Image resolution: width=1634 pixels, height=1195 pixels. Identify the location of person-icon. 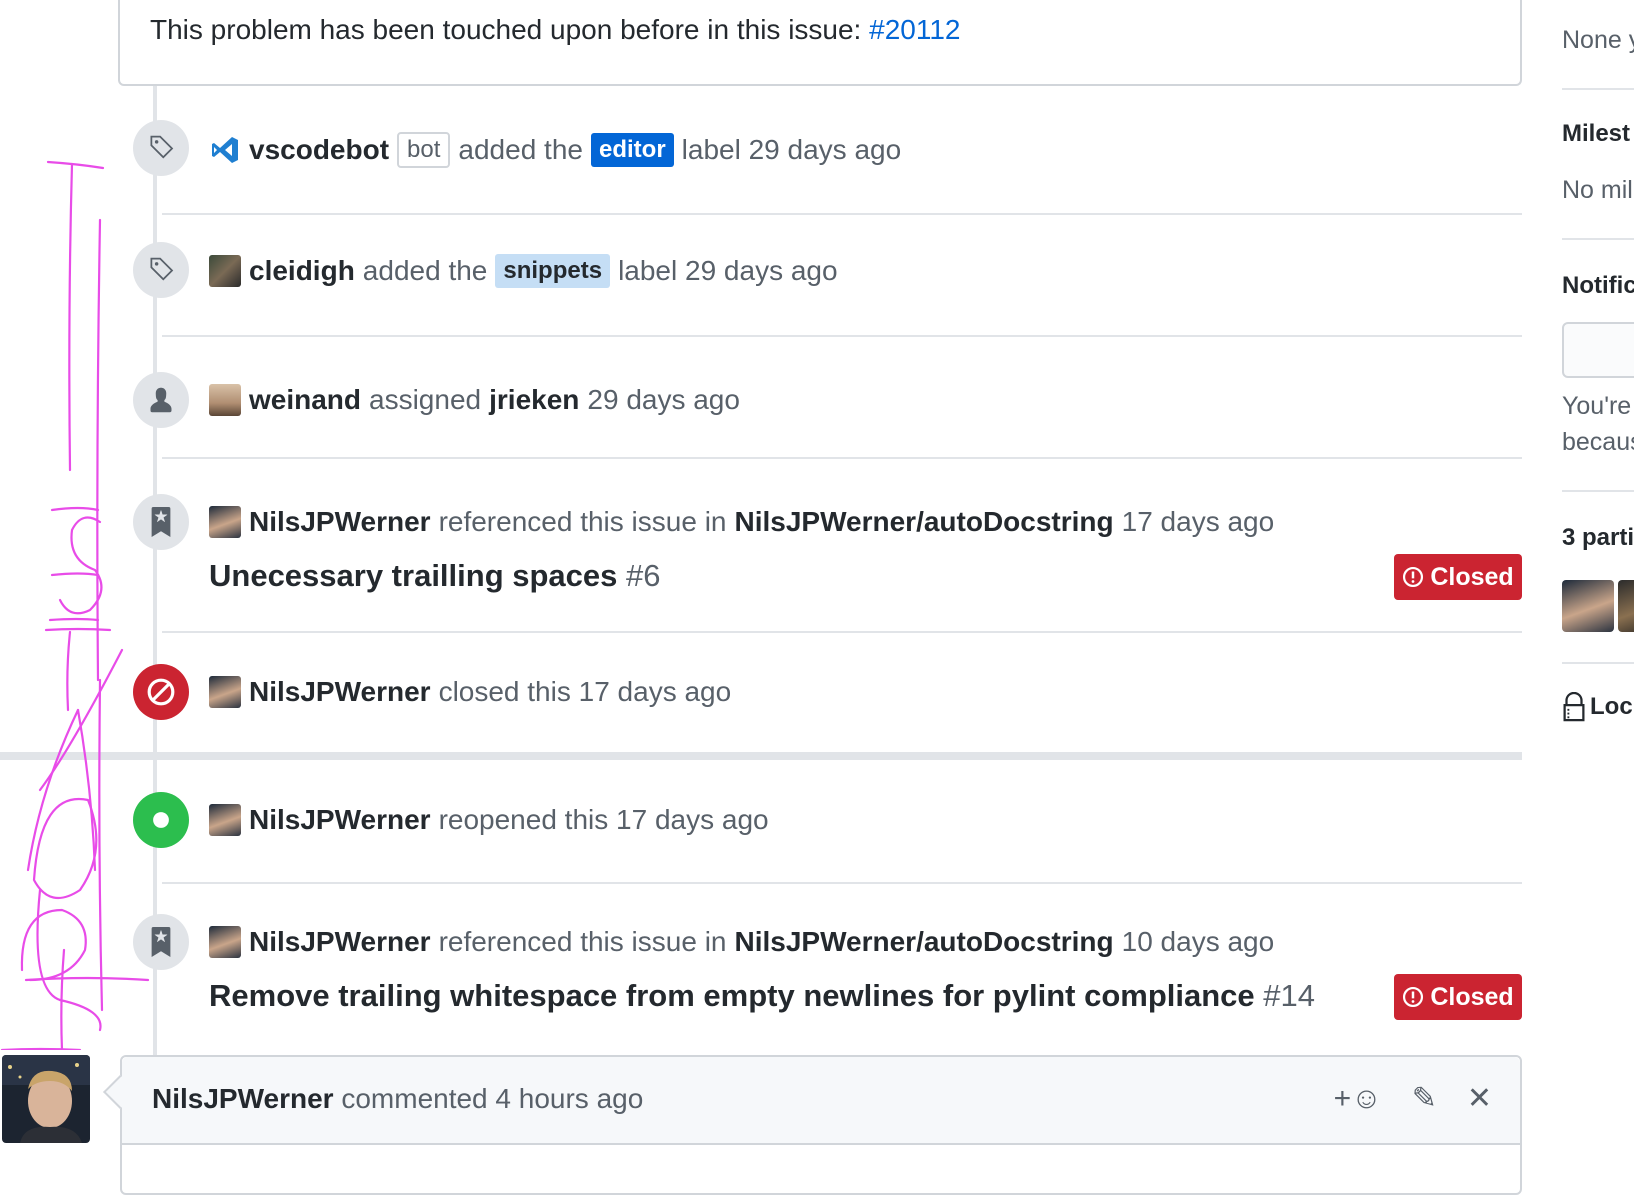
(161, 400).